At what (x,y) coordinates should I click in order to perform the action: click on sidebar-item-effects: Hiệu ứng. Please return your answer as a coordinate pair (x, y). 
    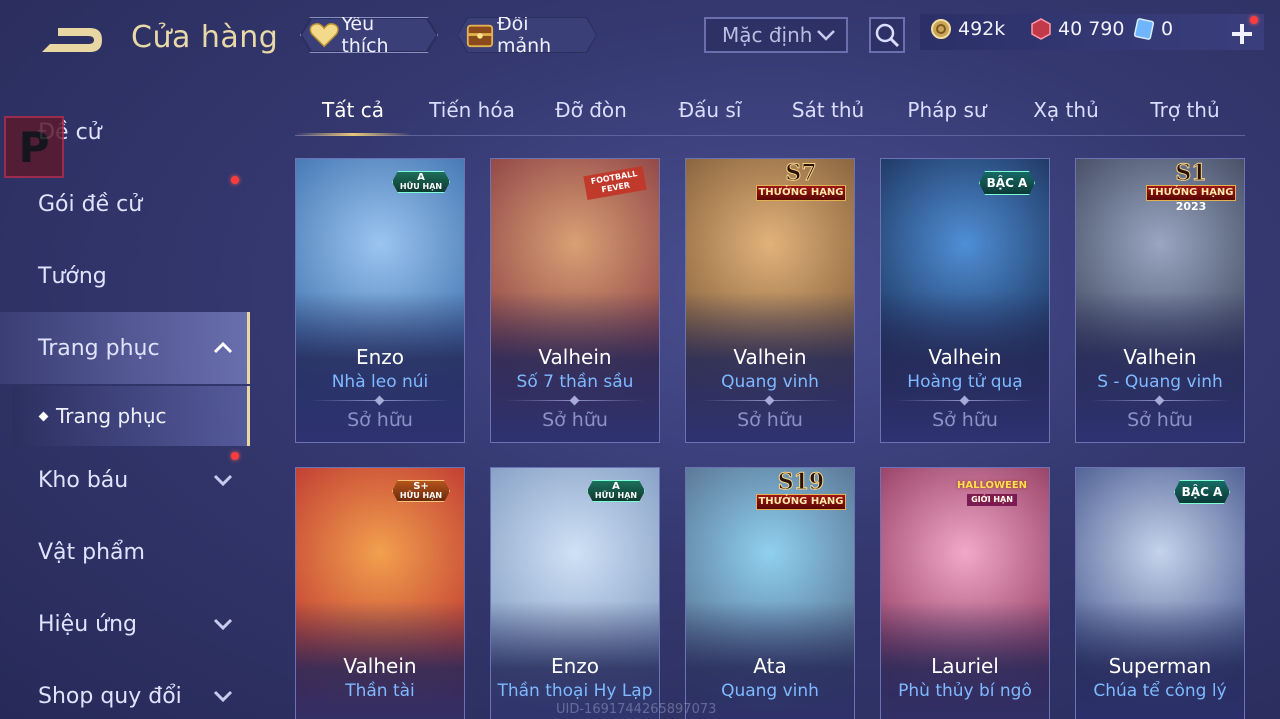
    Looking at the image, I should click on (125, 624).